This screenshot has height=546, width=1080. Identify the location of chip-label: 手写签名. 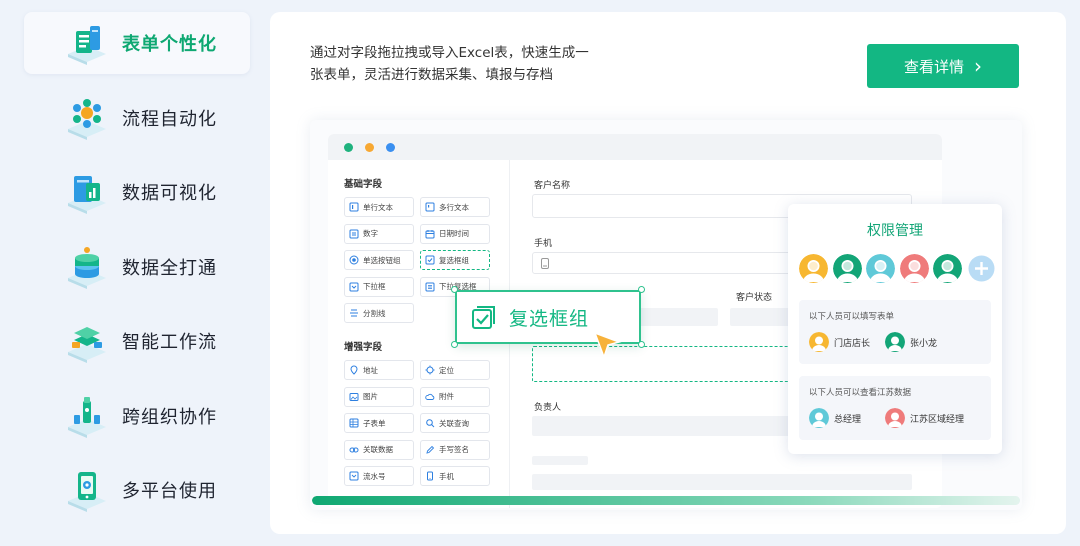
(454, 449).